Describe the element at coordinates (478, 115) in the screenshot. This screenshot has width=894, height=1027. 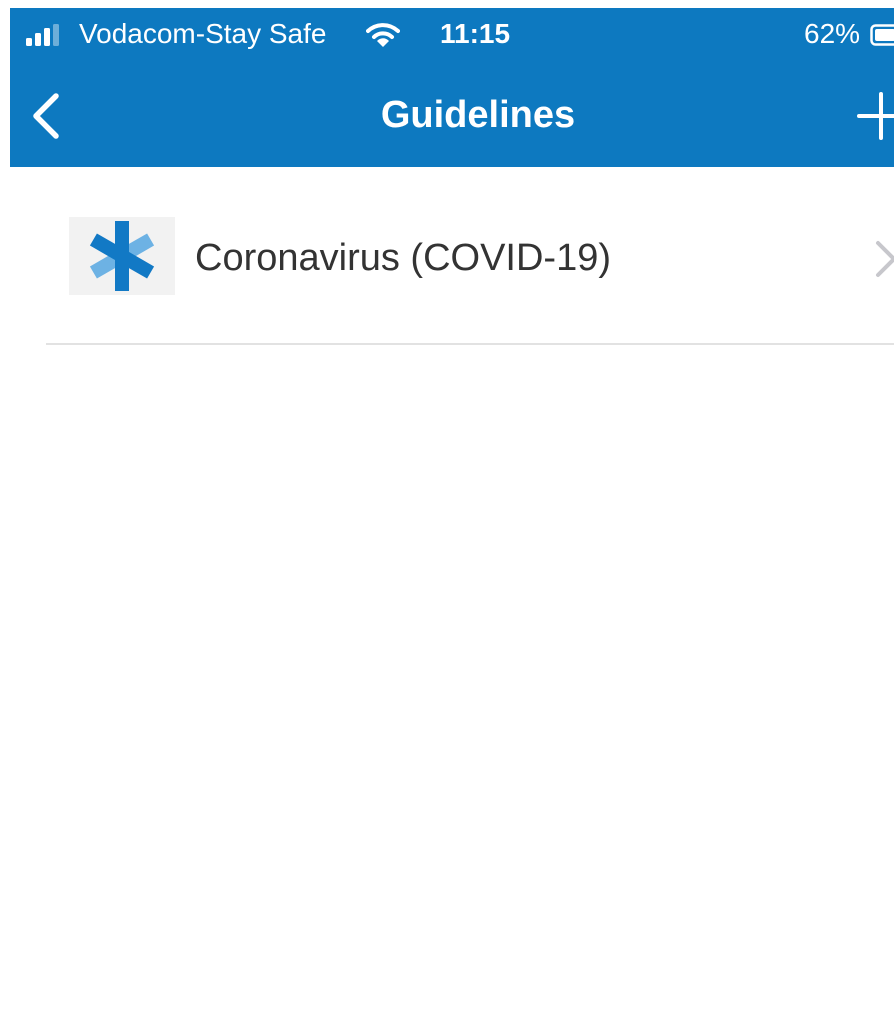
I see `page-title: Guidelines` at that location.